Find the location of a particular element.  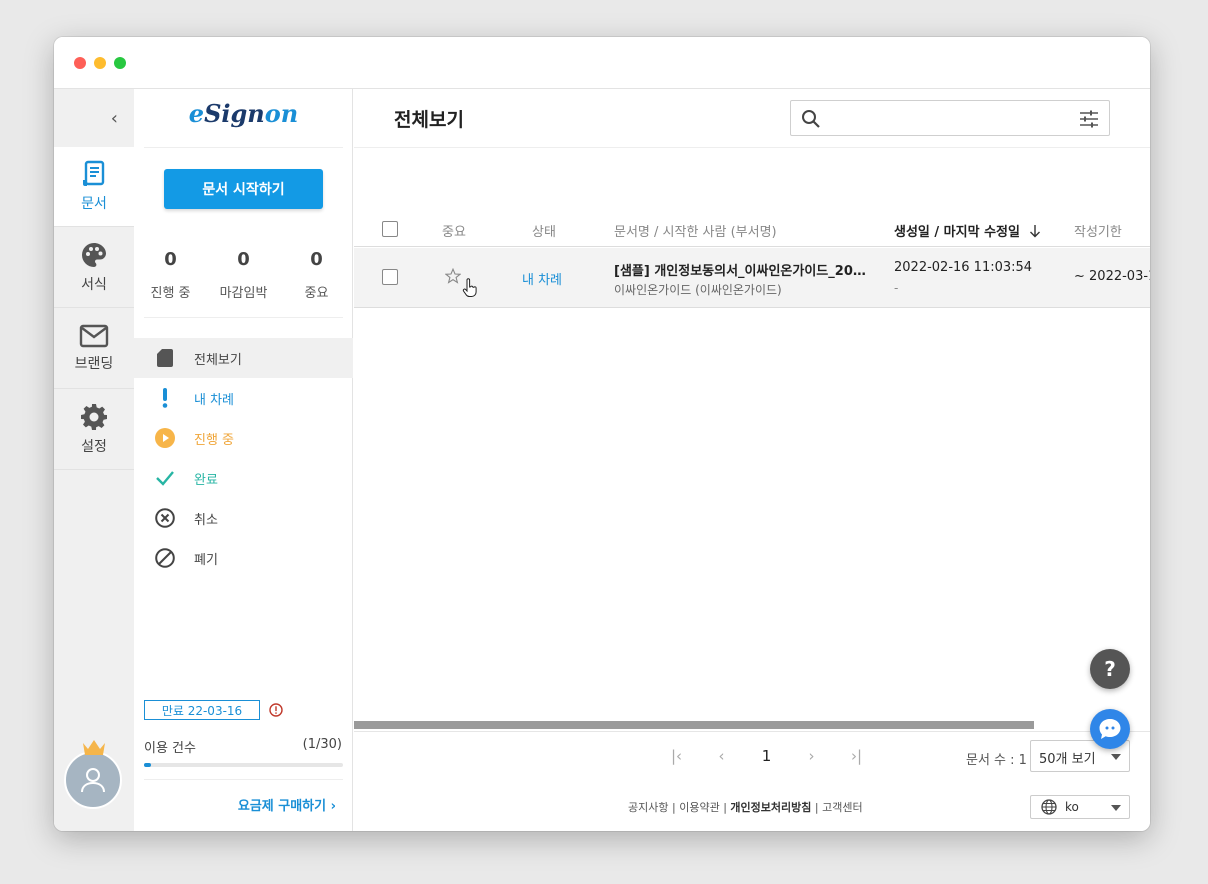

document-fill-icon is located at coordinates (165, 358).